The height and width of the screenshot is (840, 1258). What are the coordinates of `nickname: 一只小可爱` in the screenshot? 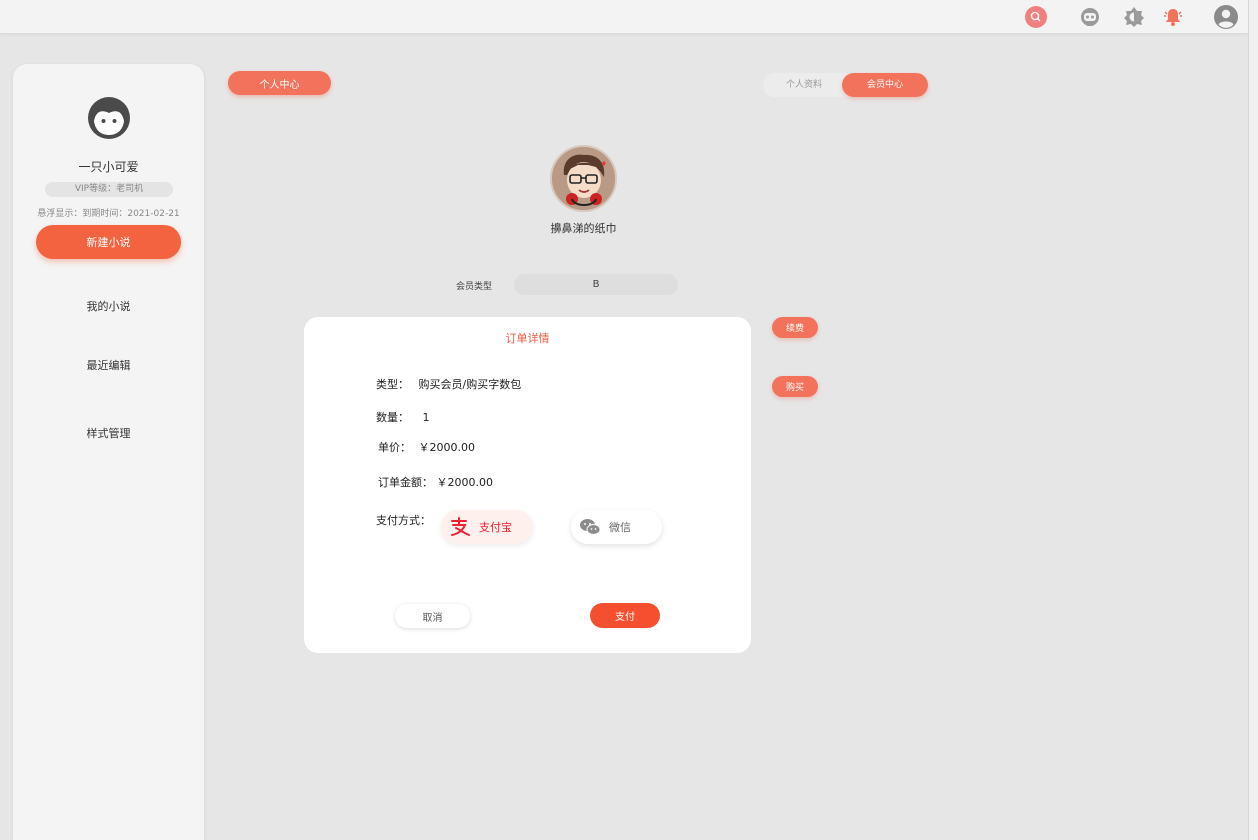 It's located at (108, 167).